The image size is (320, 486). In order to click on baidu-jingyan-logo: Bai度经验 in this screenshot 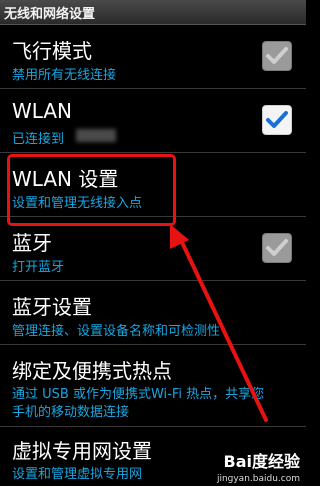, I will do `click(261, 461)`.